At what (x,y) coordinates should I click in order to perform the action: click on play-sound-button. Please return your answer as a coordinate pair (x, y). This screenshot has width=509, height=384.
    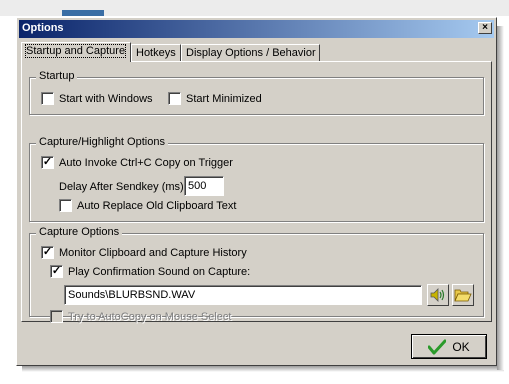
    Looking at the image, I should click on (438, 295).